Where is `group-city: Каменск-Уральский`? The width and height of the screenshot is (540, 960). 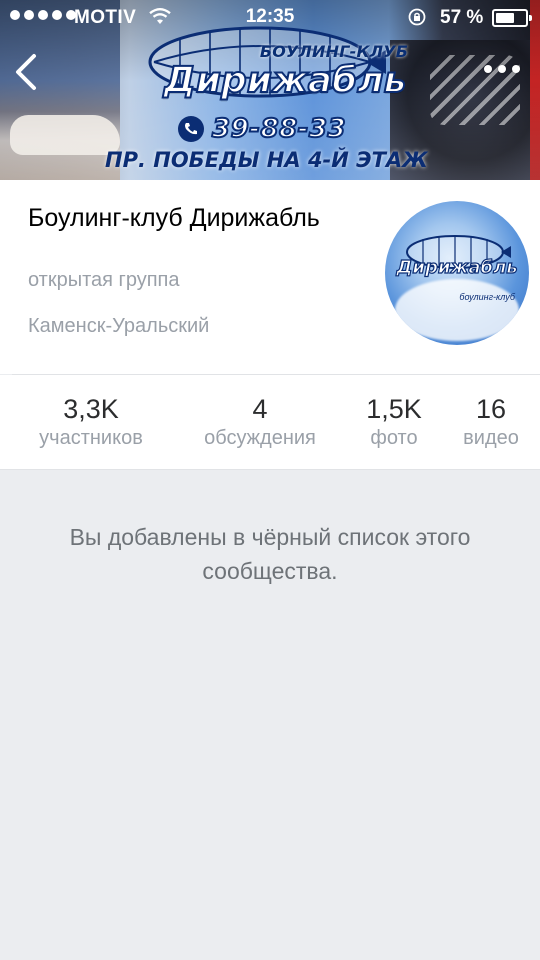 group-city: Каменск-Уральский is located at coordinates (119, 326).